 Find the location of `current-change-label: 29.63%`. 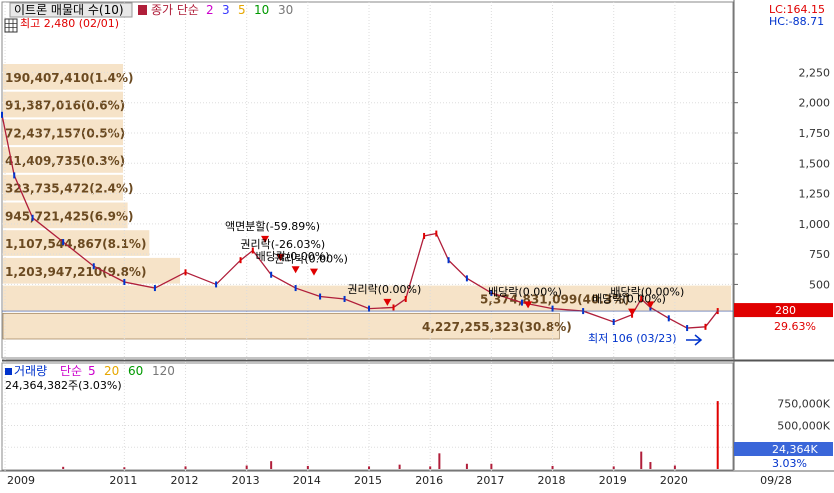

current-change-label: 29.63% is located at coordinates (795, 326).